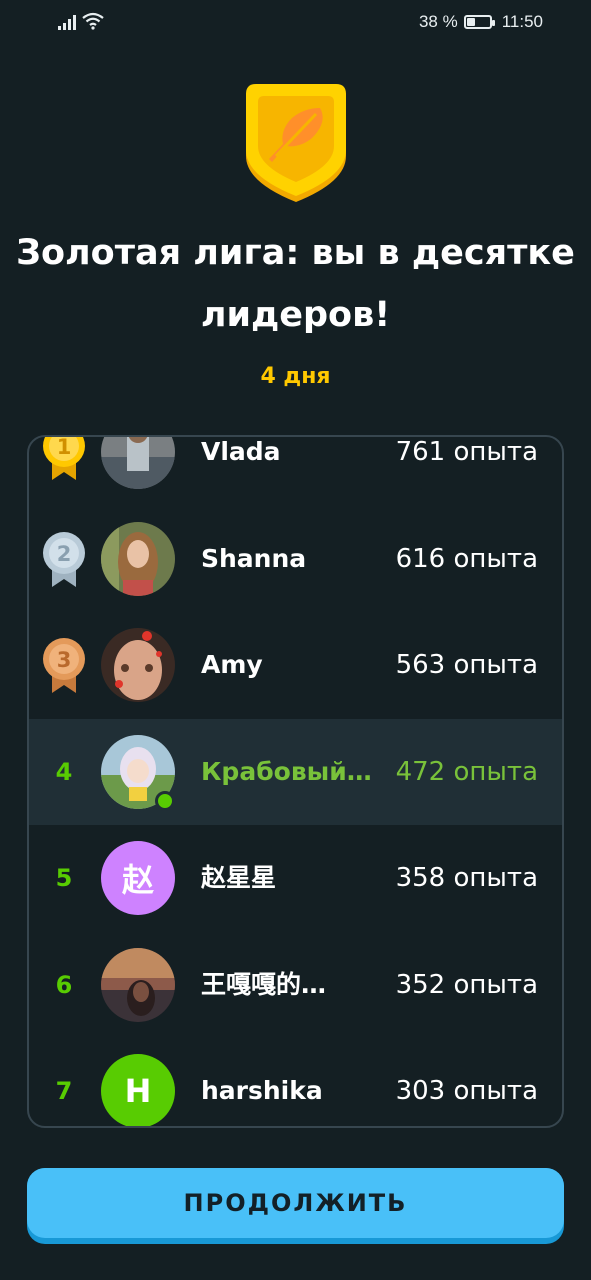  I want to click on avatar-letter: H, so click(138, 1091).